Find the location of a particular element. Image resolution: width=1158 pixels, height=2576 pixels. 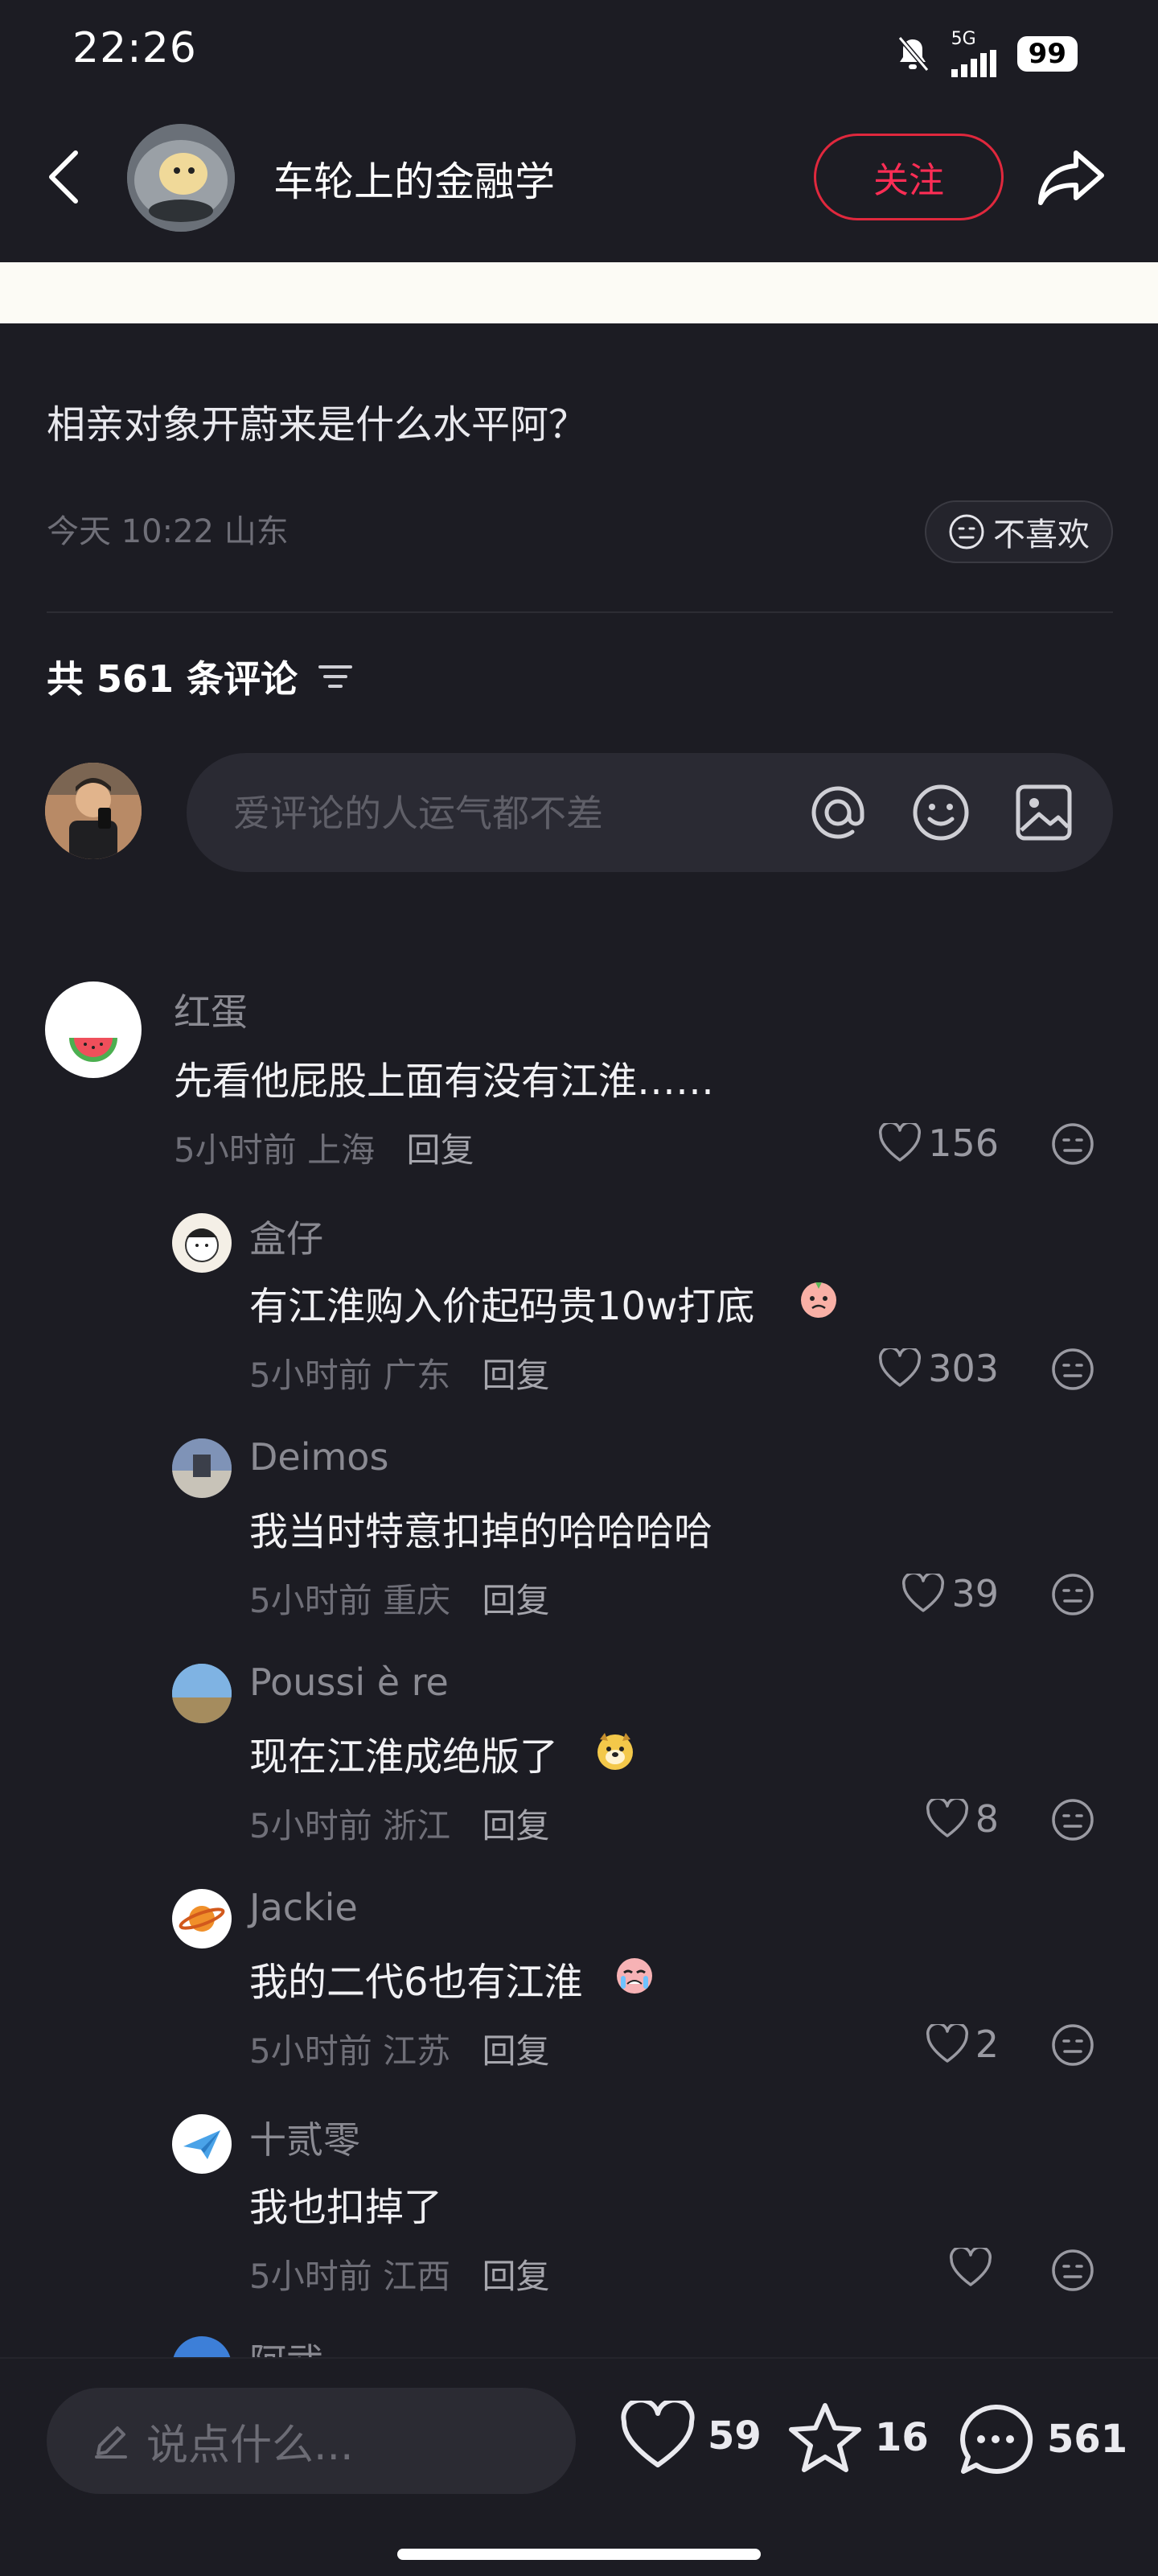

battery-indicator: 99 is located at coordinates (1047, 54).